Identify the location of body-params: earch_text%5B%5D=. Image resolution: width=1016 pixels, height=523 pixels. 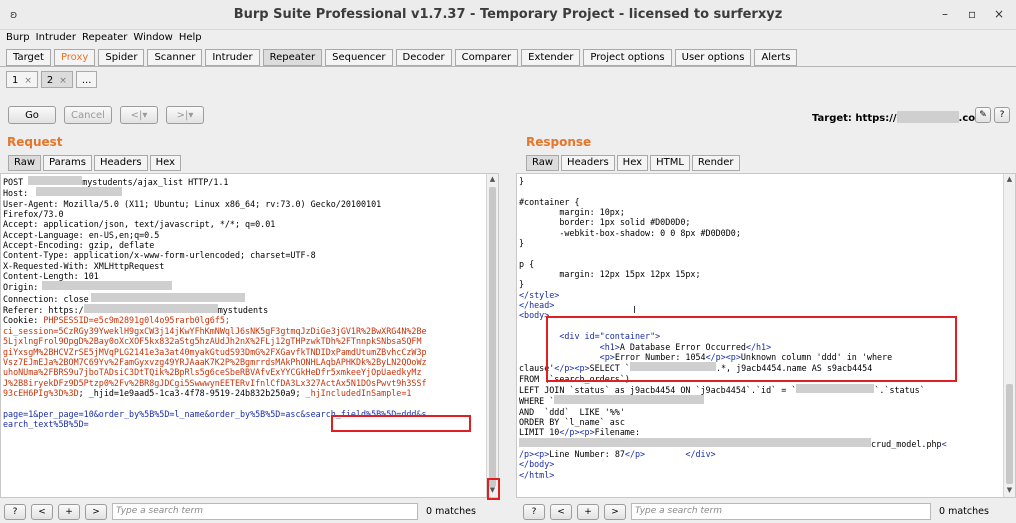
(46, 423).